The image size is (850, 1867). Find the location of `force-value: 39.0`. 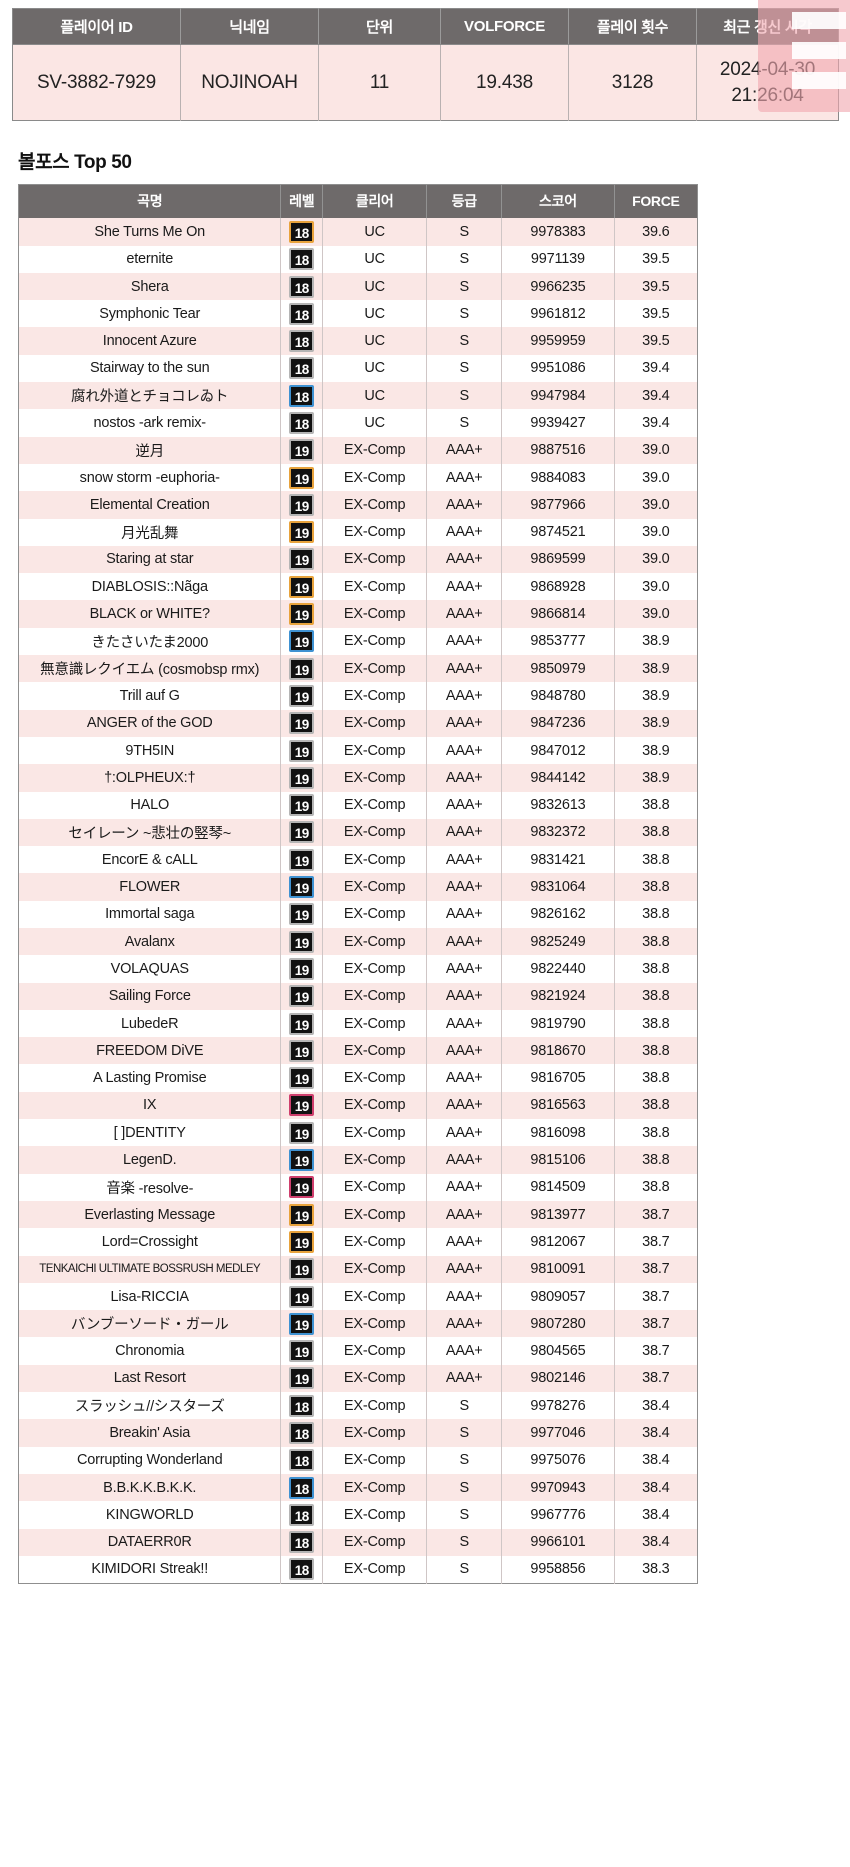

force-value: 39.0 is located at coordinates (656, 477).